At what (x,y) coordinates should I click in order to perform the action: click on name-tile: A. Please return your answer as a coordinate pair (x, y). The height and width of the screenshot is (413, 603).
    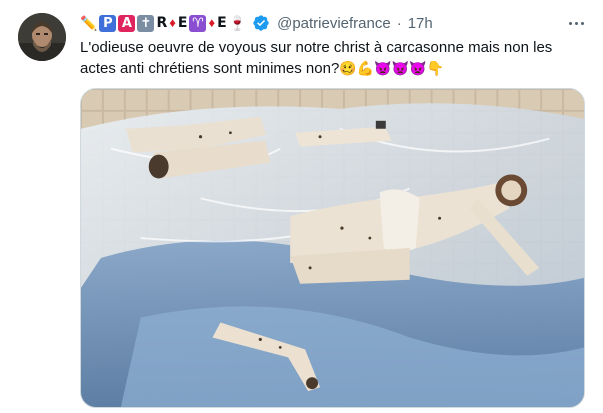
    Looking at the image, I should click on (127, 23).